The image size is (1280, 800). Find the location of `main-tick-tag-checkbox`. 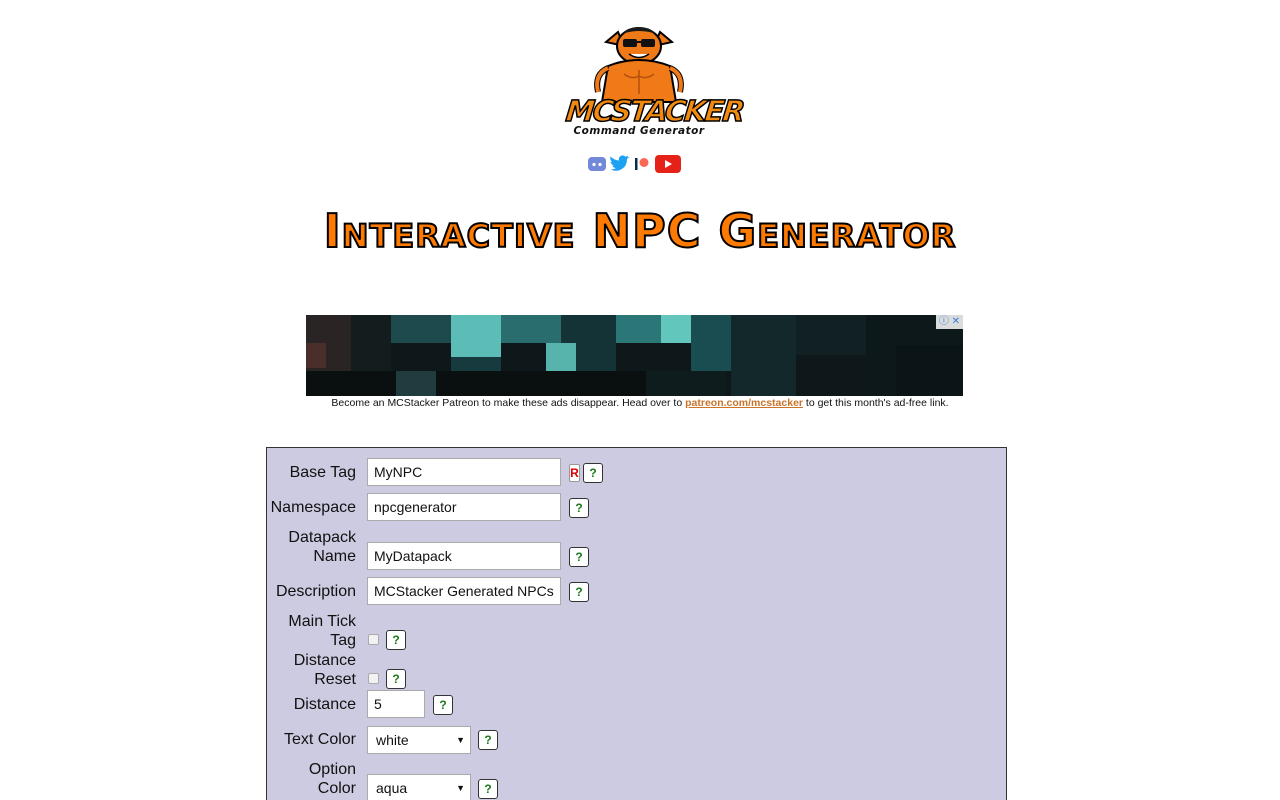

main-tick-tag-checkbox is located at coordinates (373, 639).